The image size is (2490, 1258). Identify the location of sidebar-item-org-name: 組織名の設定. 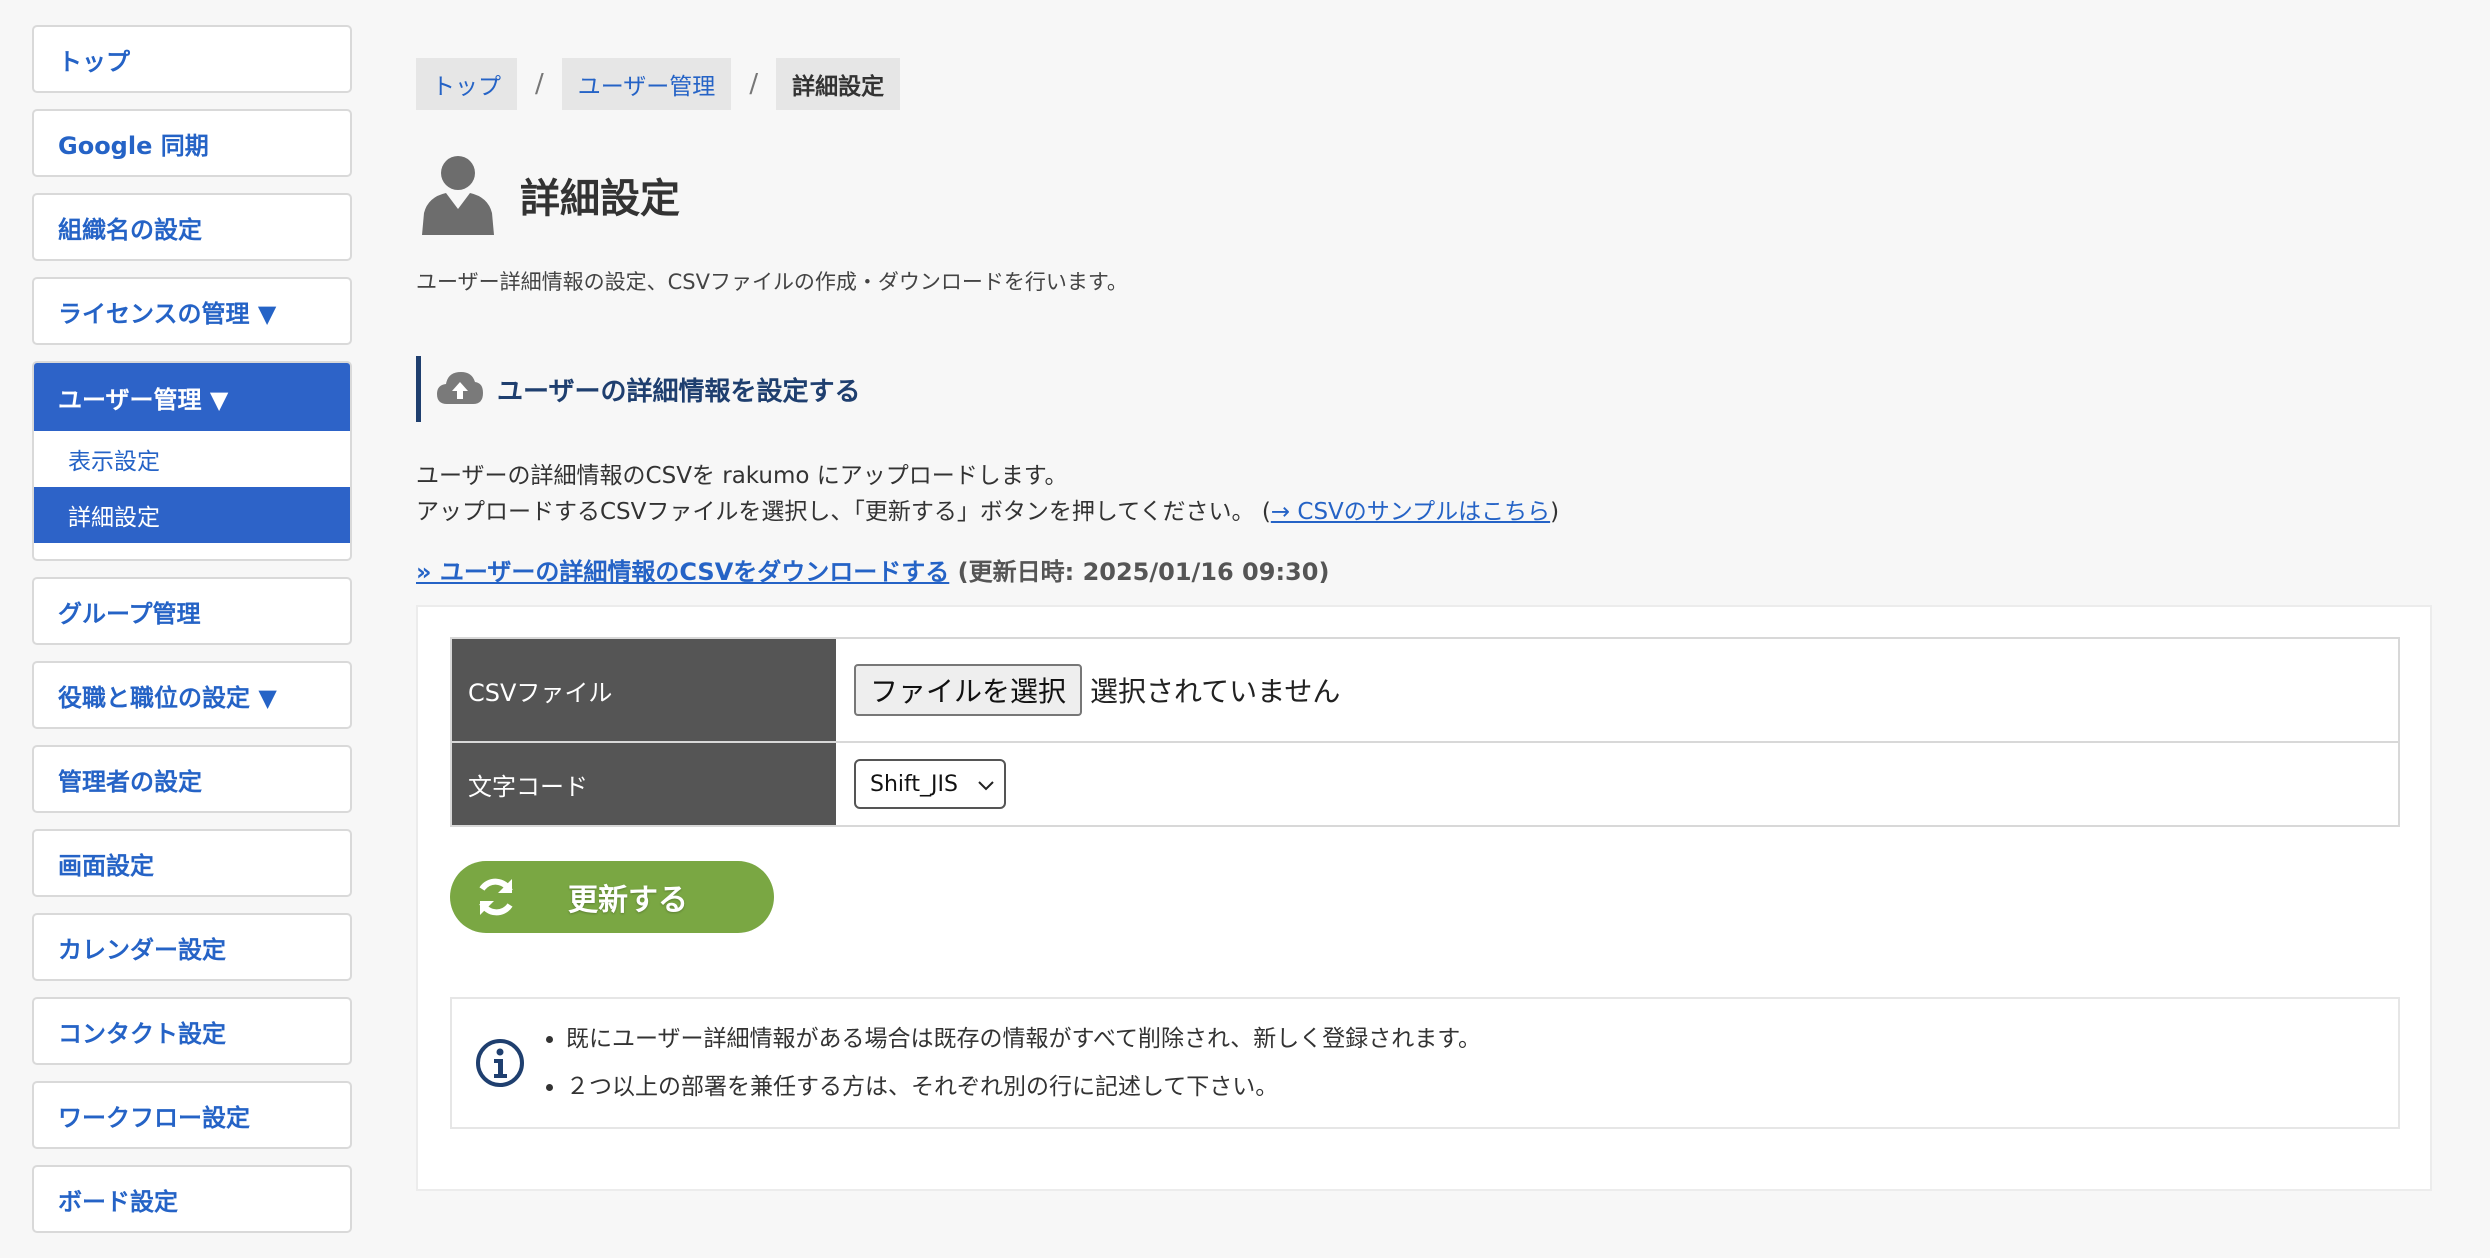
(192, 227).